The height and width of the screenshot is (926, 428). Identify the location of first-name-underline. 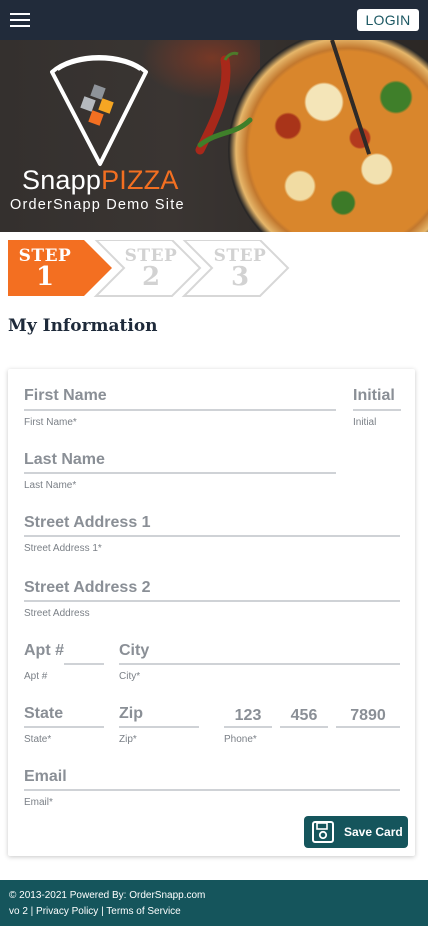
(180, 410).